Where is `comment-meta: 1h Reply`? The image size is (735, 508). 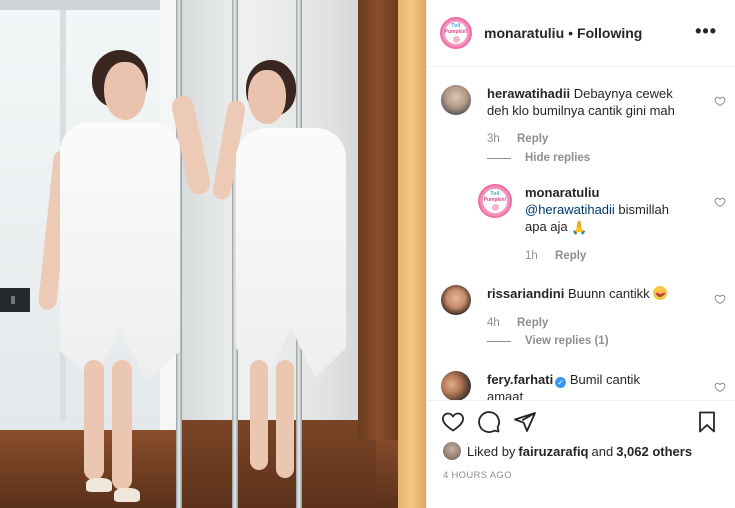 comment-meta: 1h Reply is located at coordinates (555, 256).